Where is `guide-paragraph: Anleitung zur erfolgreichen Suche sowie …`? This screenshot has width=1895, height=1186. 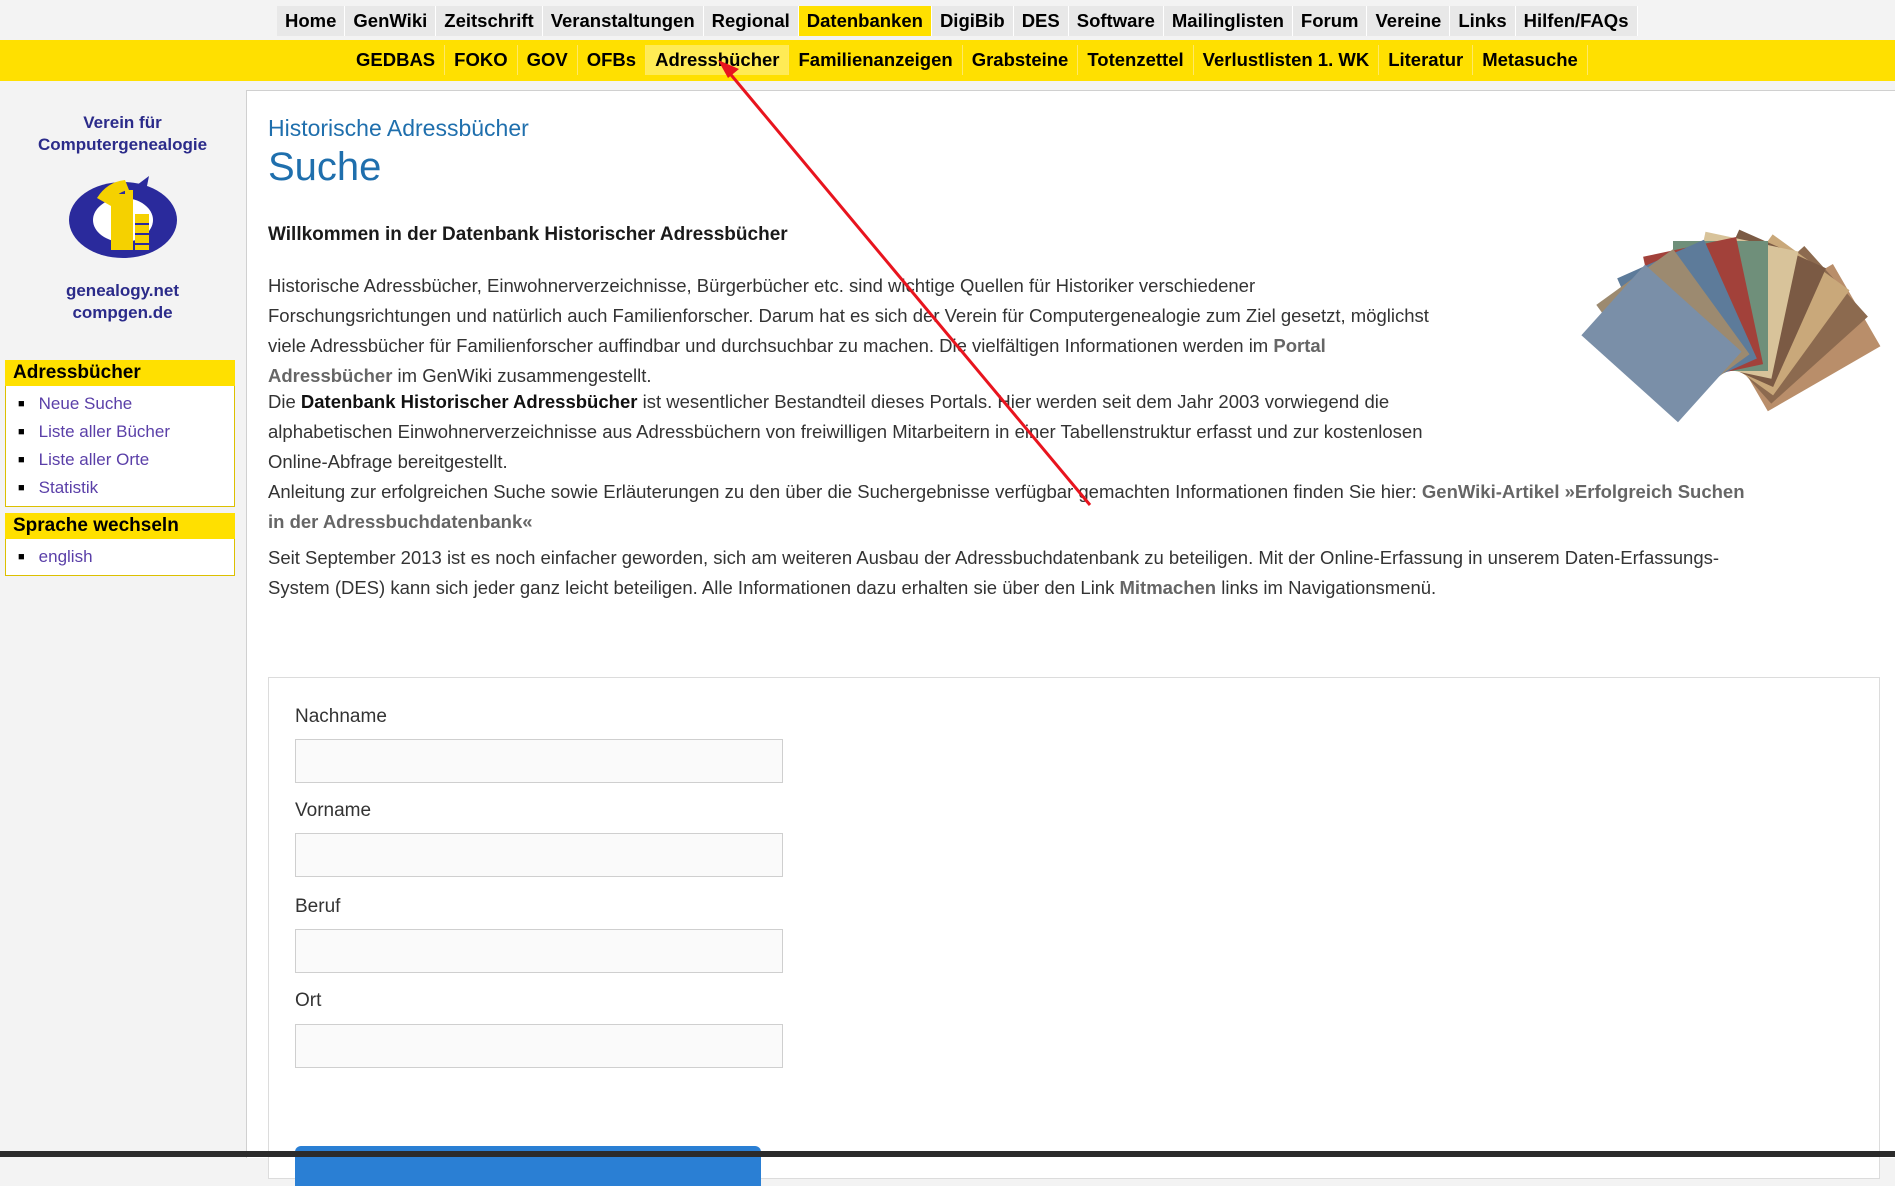
guide-paragraph: Anleitung zur erfolgreichen Suche sowie … is located at coordinates (1078, 507).